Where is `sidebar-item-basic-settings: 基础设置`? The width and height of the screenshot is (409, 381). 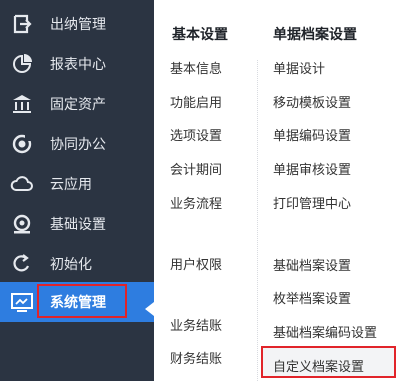
sidebar-item-basic-settings: 基础设置 is located at coordinates (77, 223).